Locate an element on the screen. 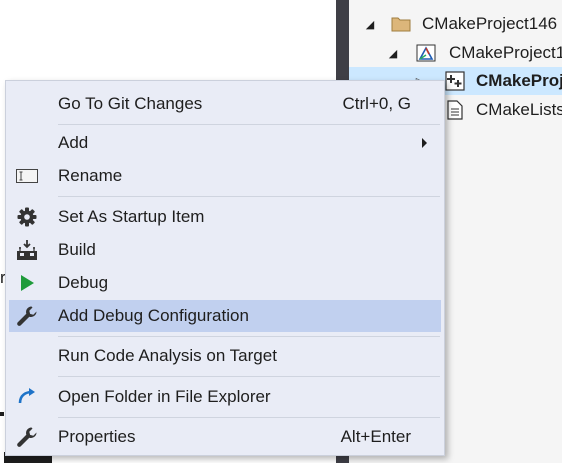 Image resolution: width=562 pixels, height=463 pixels. background-fragment is located at coordinates (2, 414).